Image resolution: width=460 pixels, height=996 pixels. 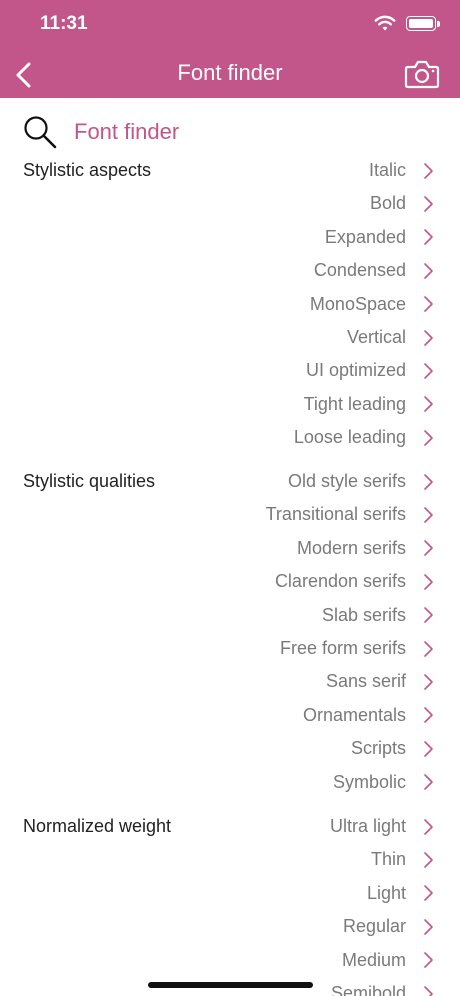 I want to click on section-label: Stylistic qualities, so click(x=89, y=481).